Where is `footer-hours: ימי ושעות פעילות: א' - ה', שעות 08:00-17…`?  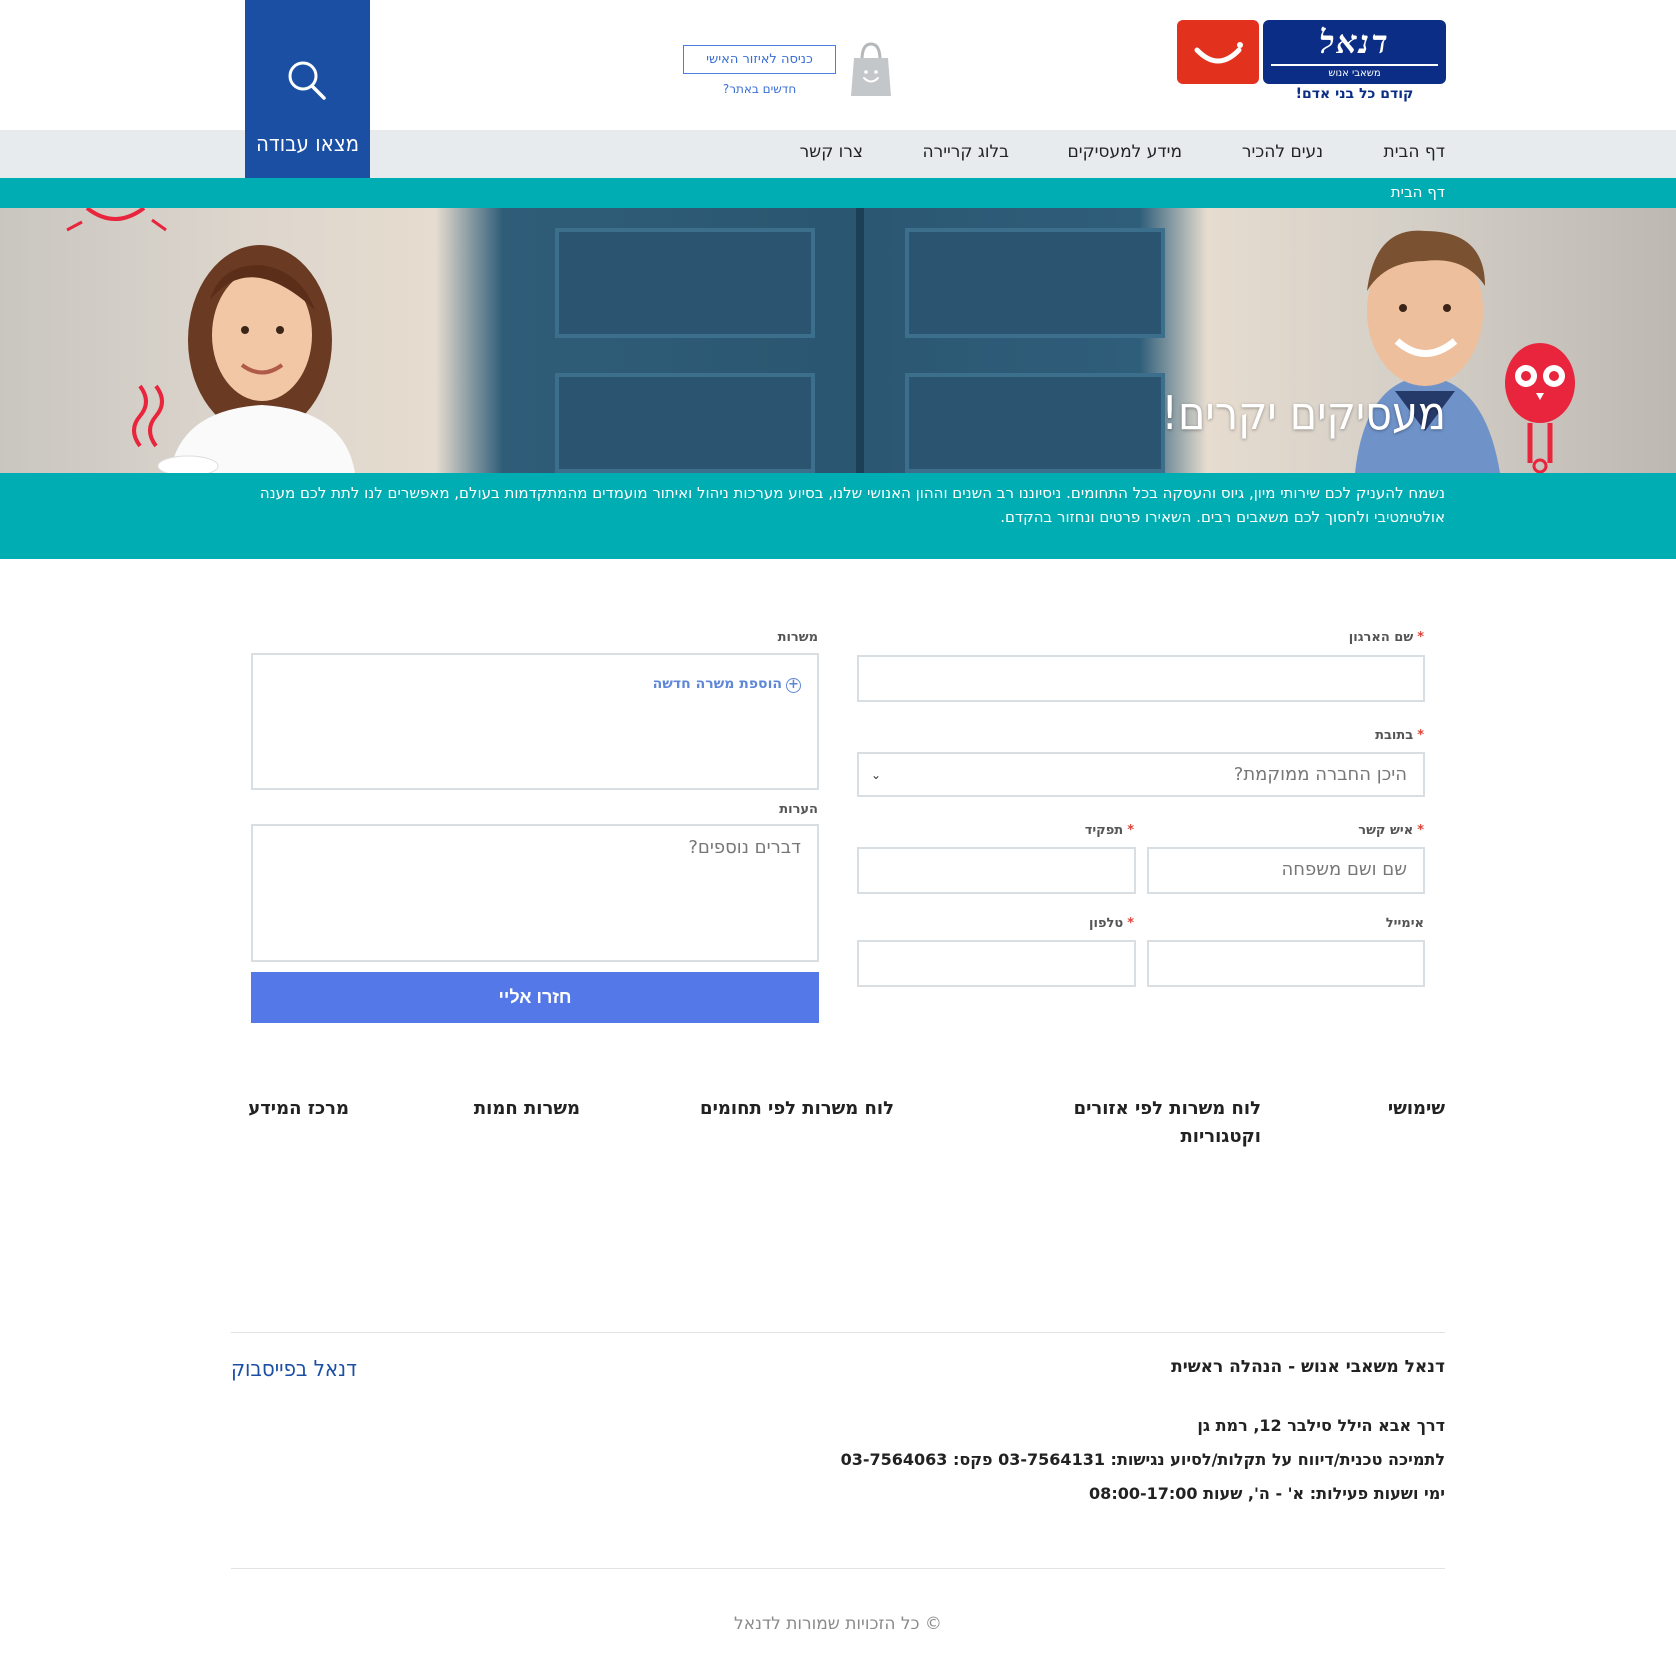
footer-hours: ימי ושעות פעילות: א' - ה', שעות 08:00-17… is located at coordinates (1267, 1493).